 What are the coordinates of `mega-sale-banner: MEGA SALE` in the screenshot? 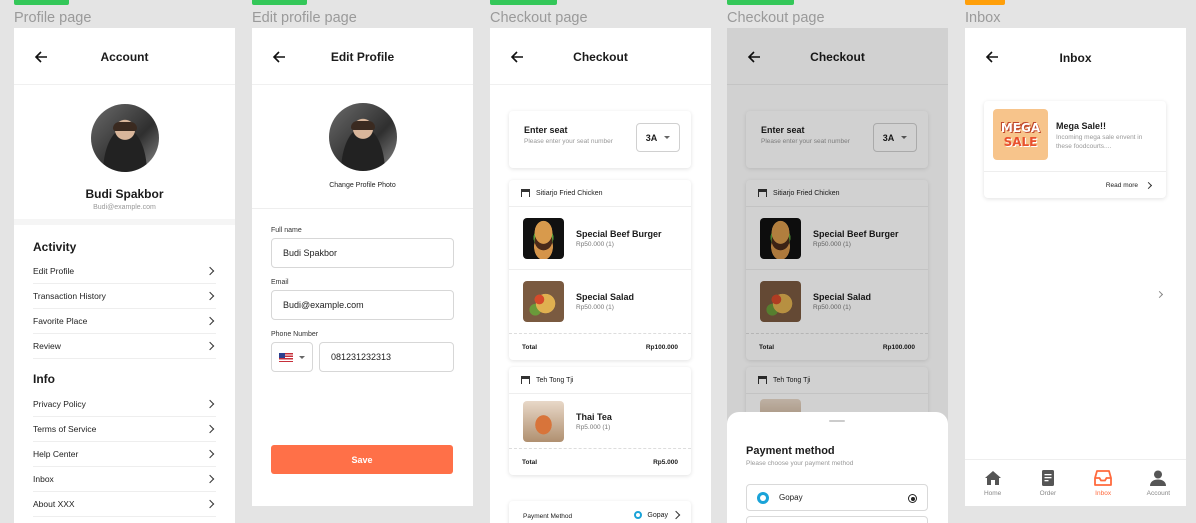 It's located at (1020, 134).